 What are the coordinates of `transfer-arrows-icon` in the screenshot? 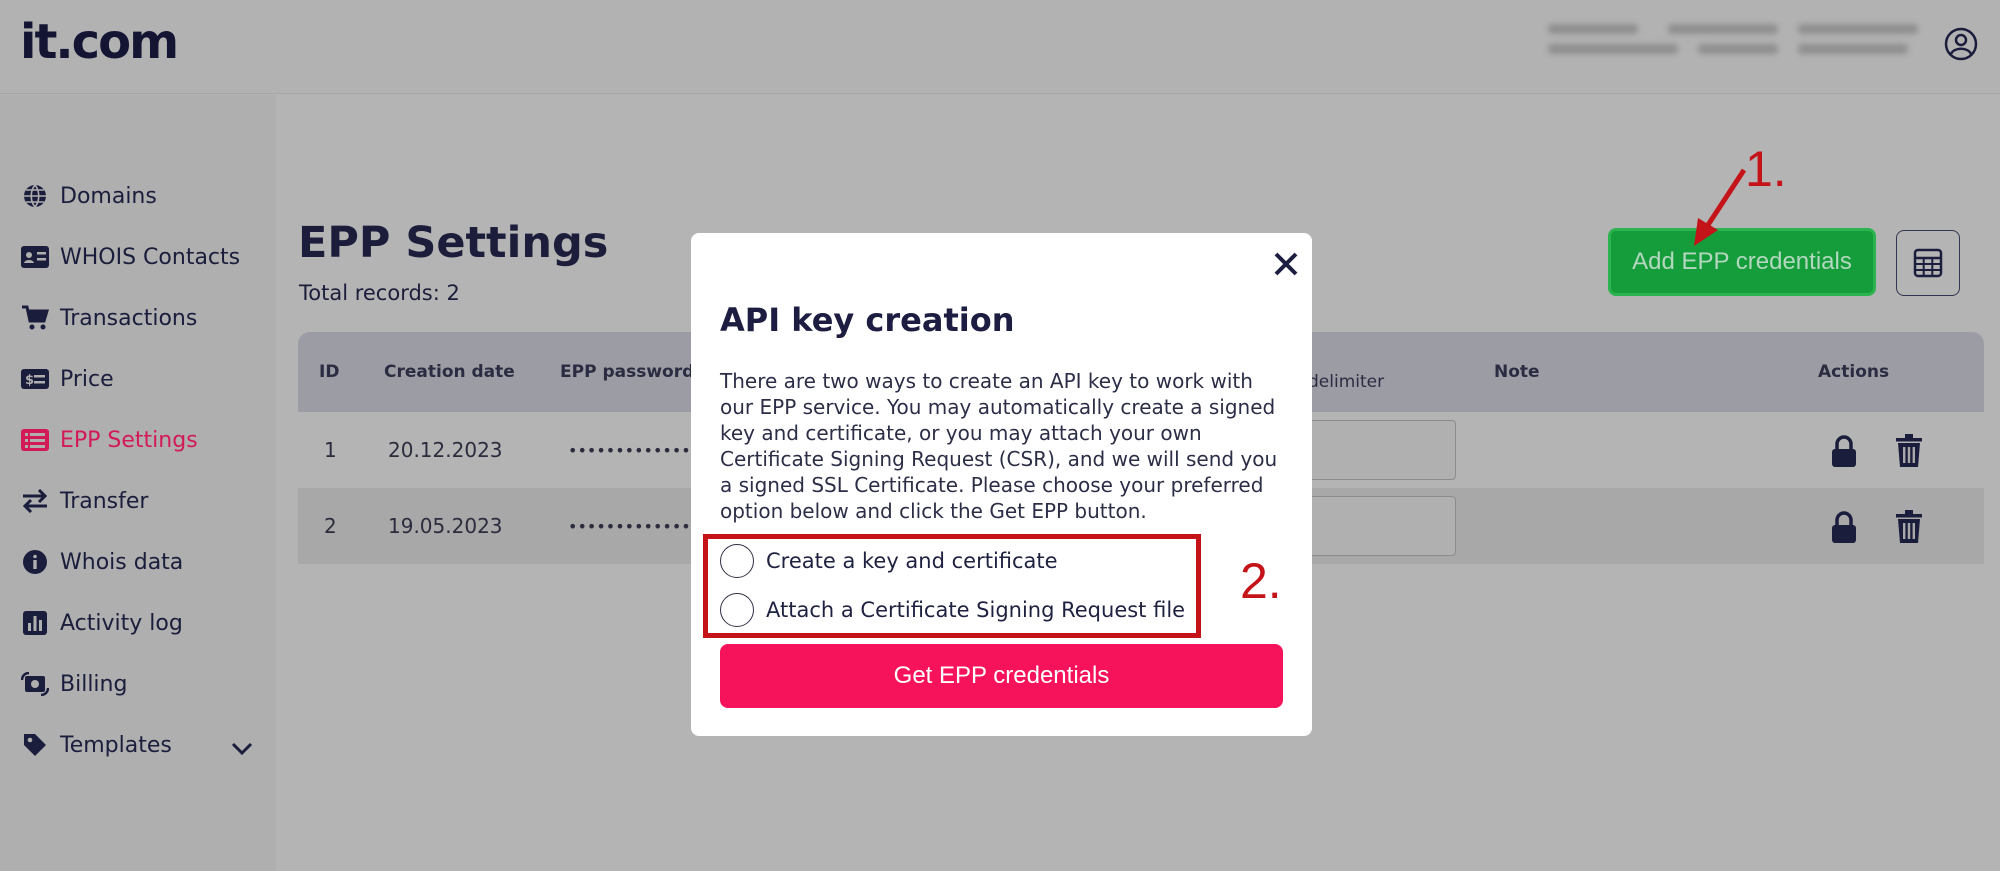 It's located at (35, 501).